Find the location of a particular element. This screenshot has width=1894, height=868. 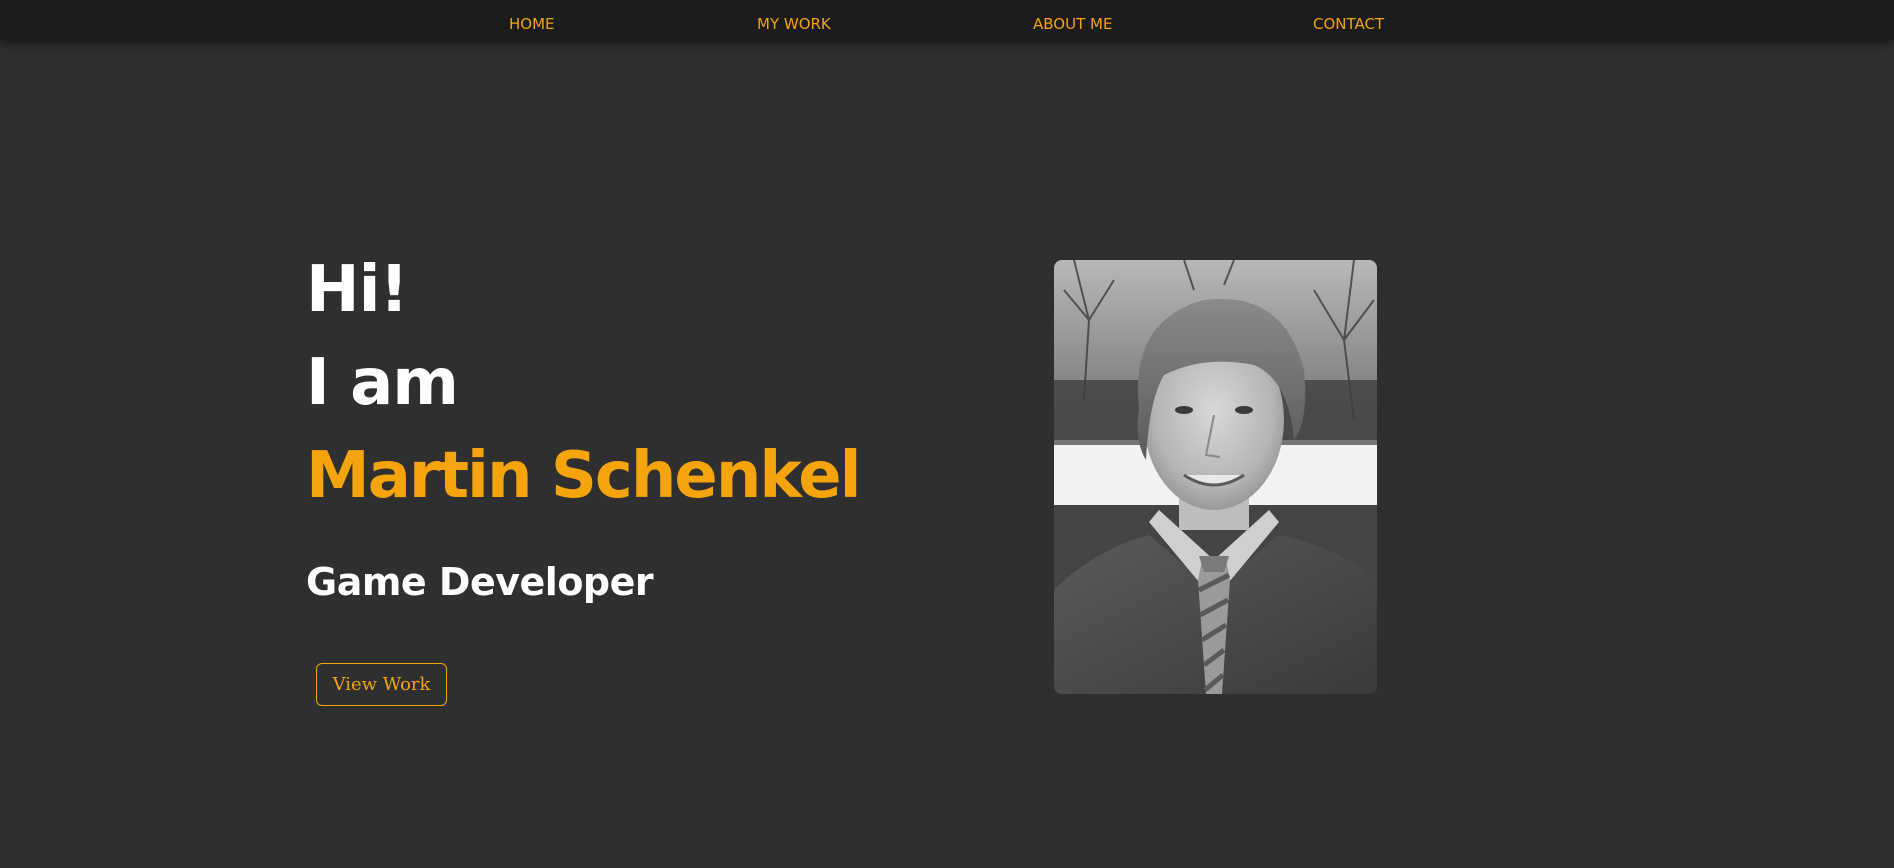

nav-about-me-link: ABOUT ME is located at coordinates (1072, 20).